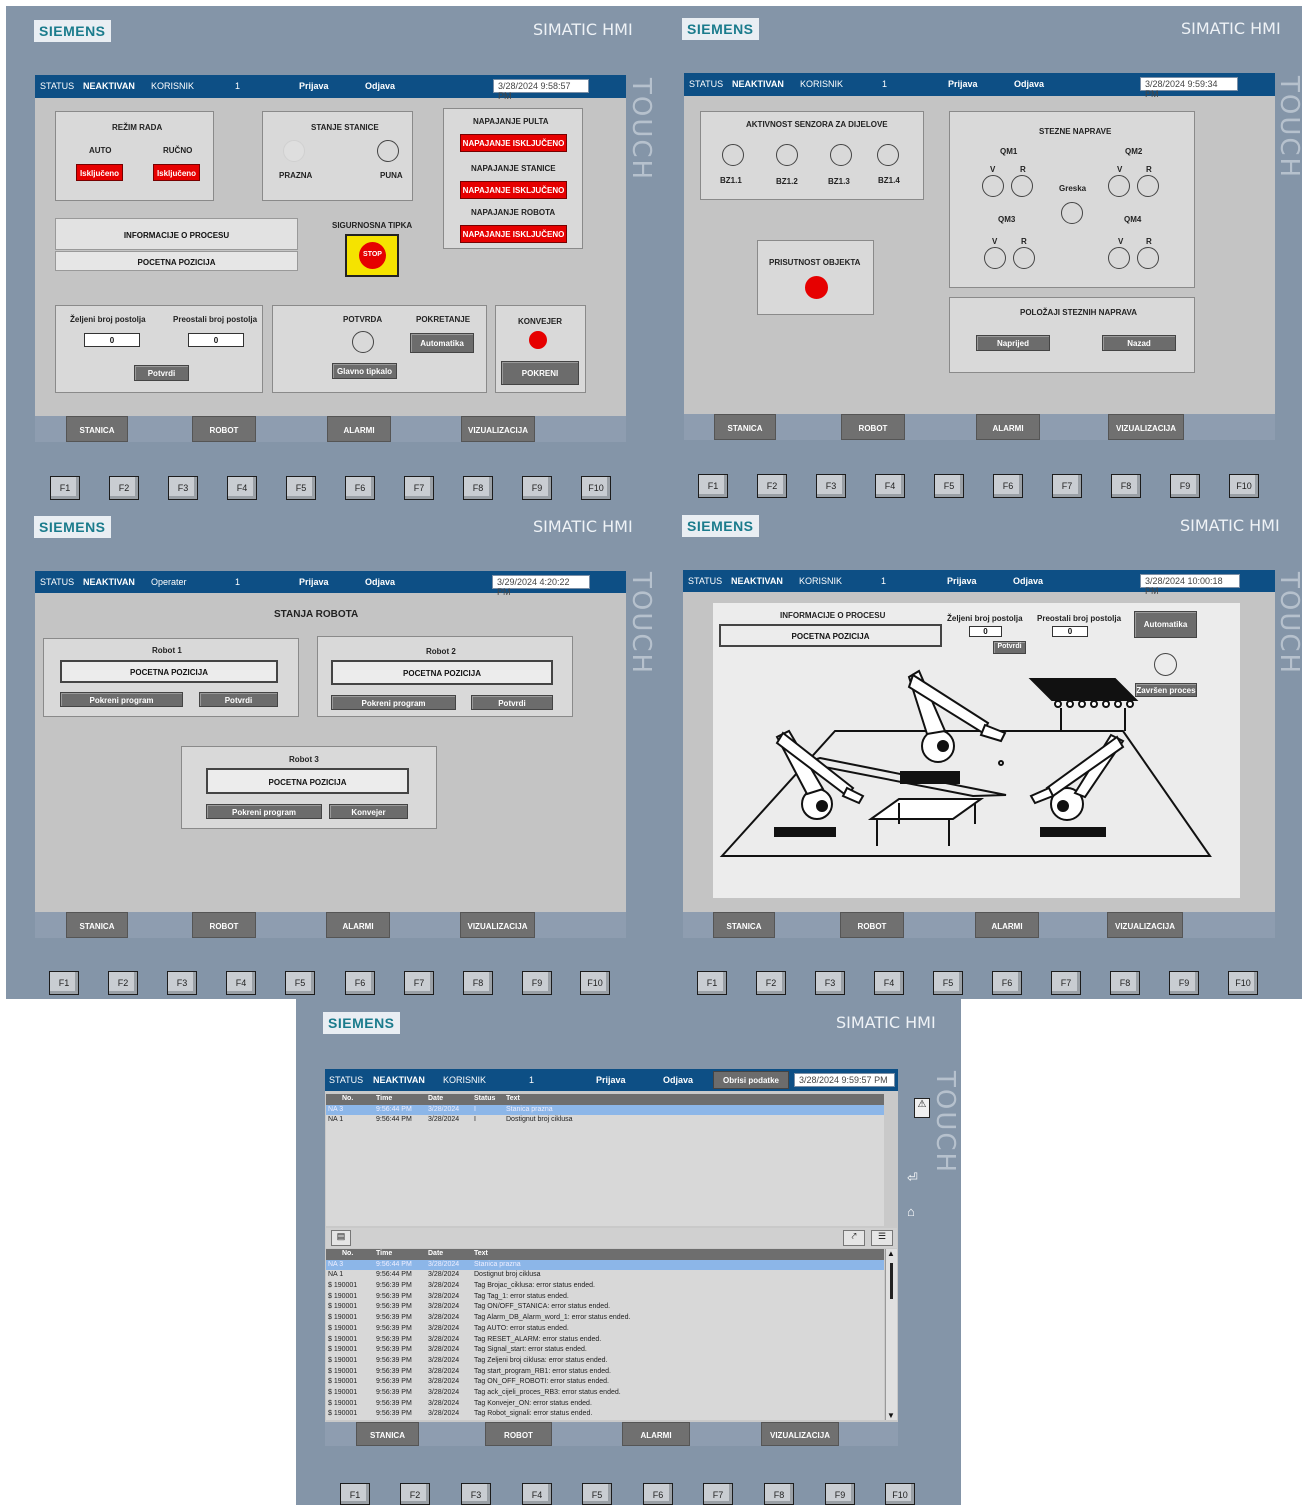 This screenshot has height=1505, width=1306. I want to click on rucno-toggle: Isključeno, so click(176, 172).